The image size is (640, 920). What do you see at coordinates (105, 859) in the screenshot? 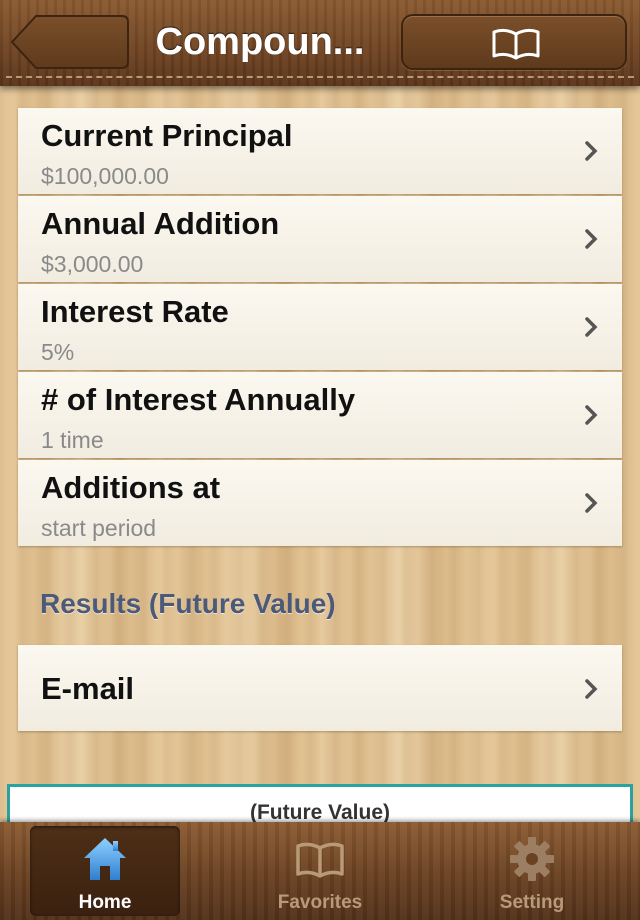
I see `home-icon` at bounding box center [105, 859].